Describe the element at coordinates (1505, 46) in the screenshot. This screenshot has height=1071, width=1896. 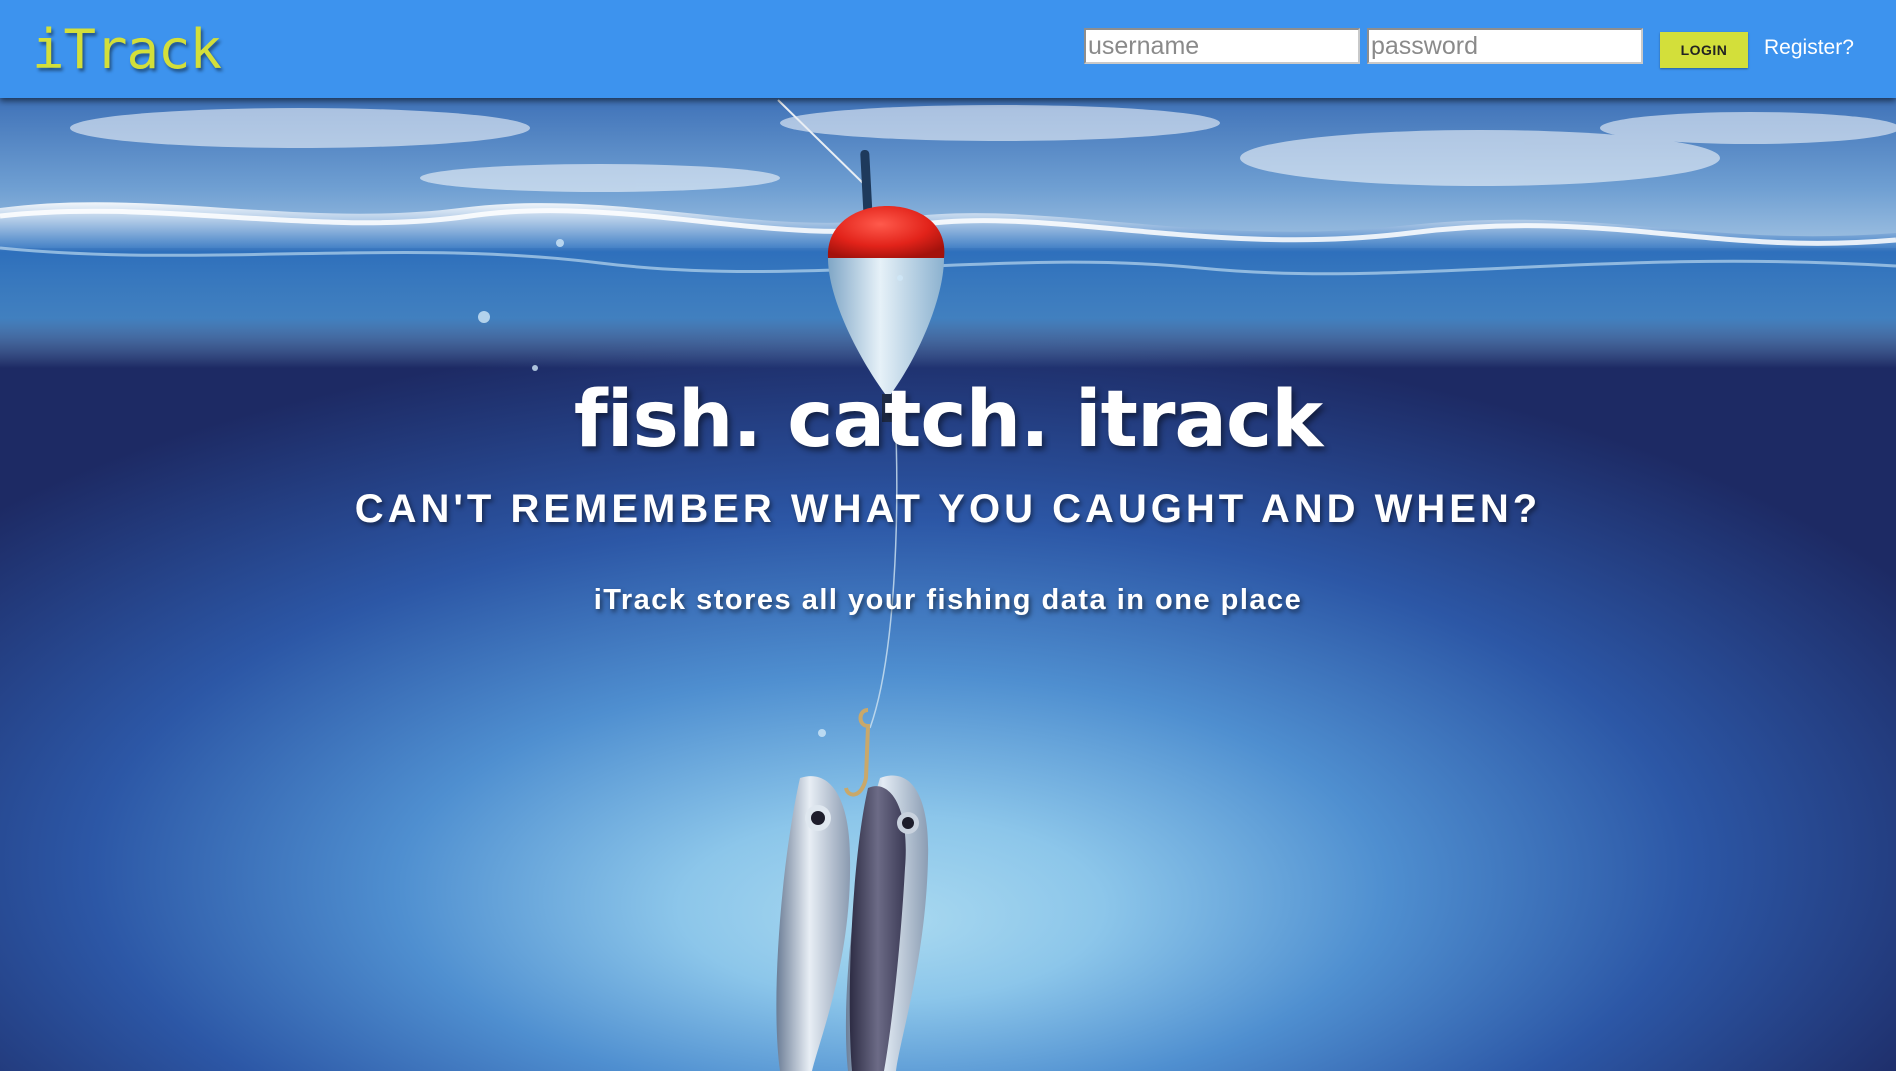
I see `password-input` at that location.